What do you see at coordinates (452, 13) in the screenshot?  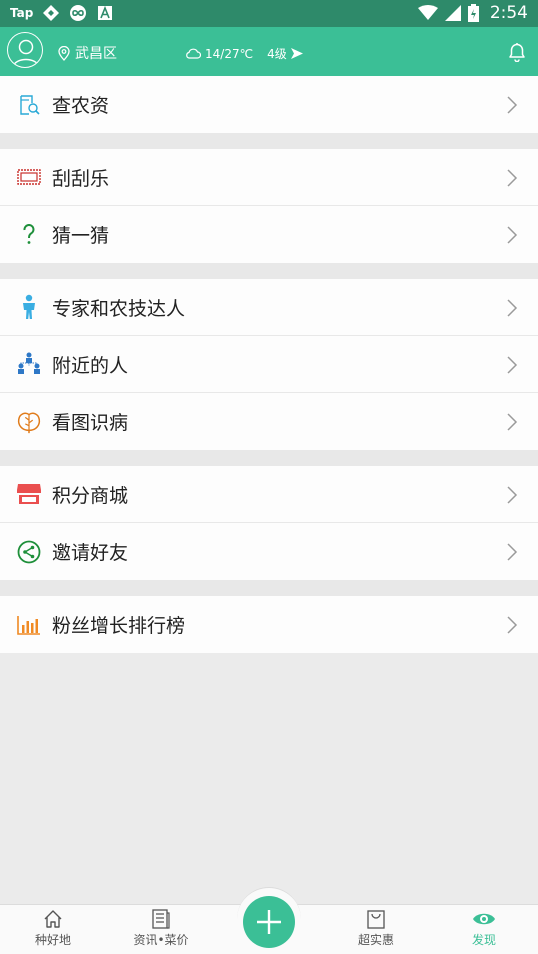 I see `signal-icon` at bounding box center [452, 13].